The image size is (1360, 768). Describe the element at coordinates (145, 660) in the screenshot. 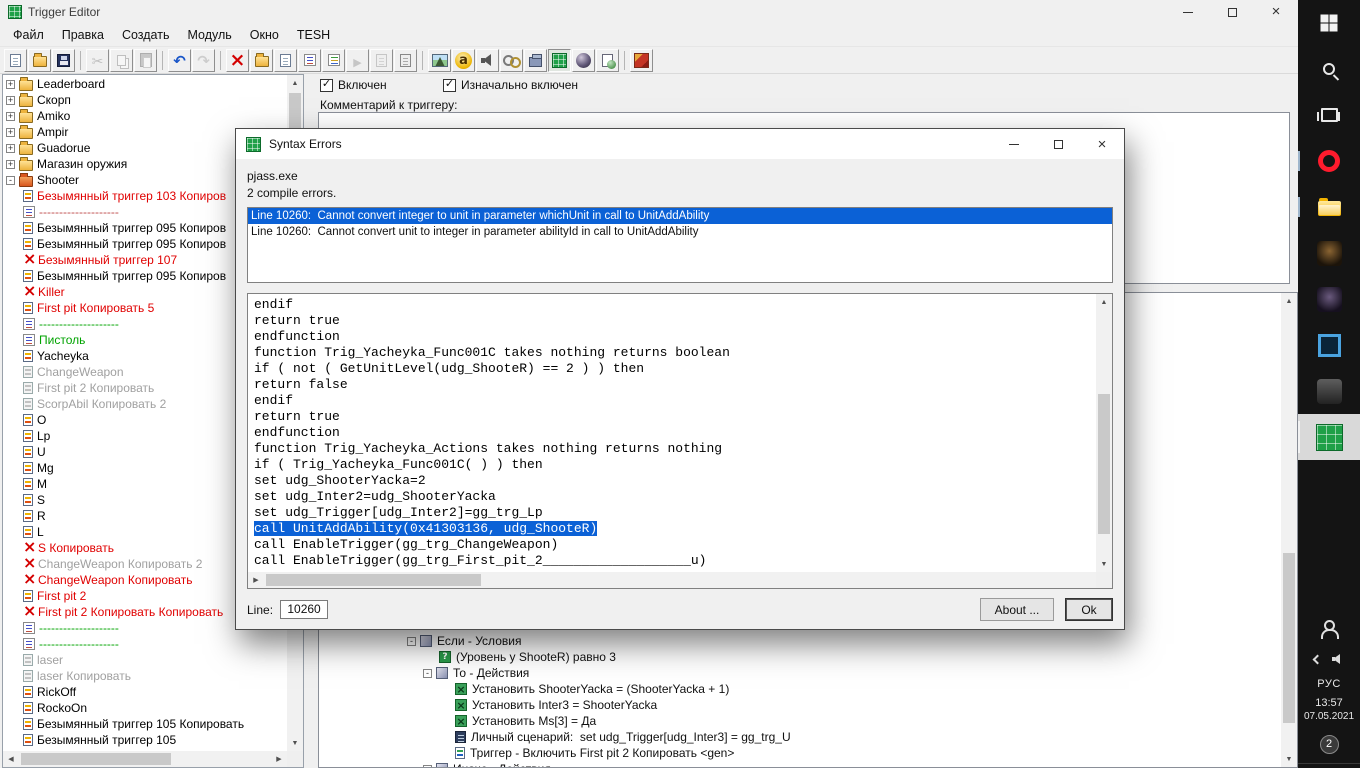

I see `tree-item: laser` at that location.